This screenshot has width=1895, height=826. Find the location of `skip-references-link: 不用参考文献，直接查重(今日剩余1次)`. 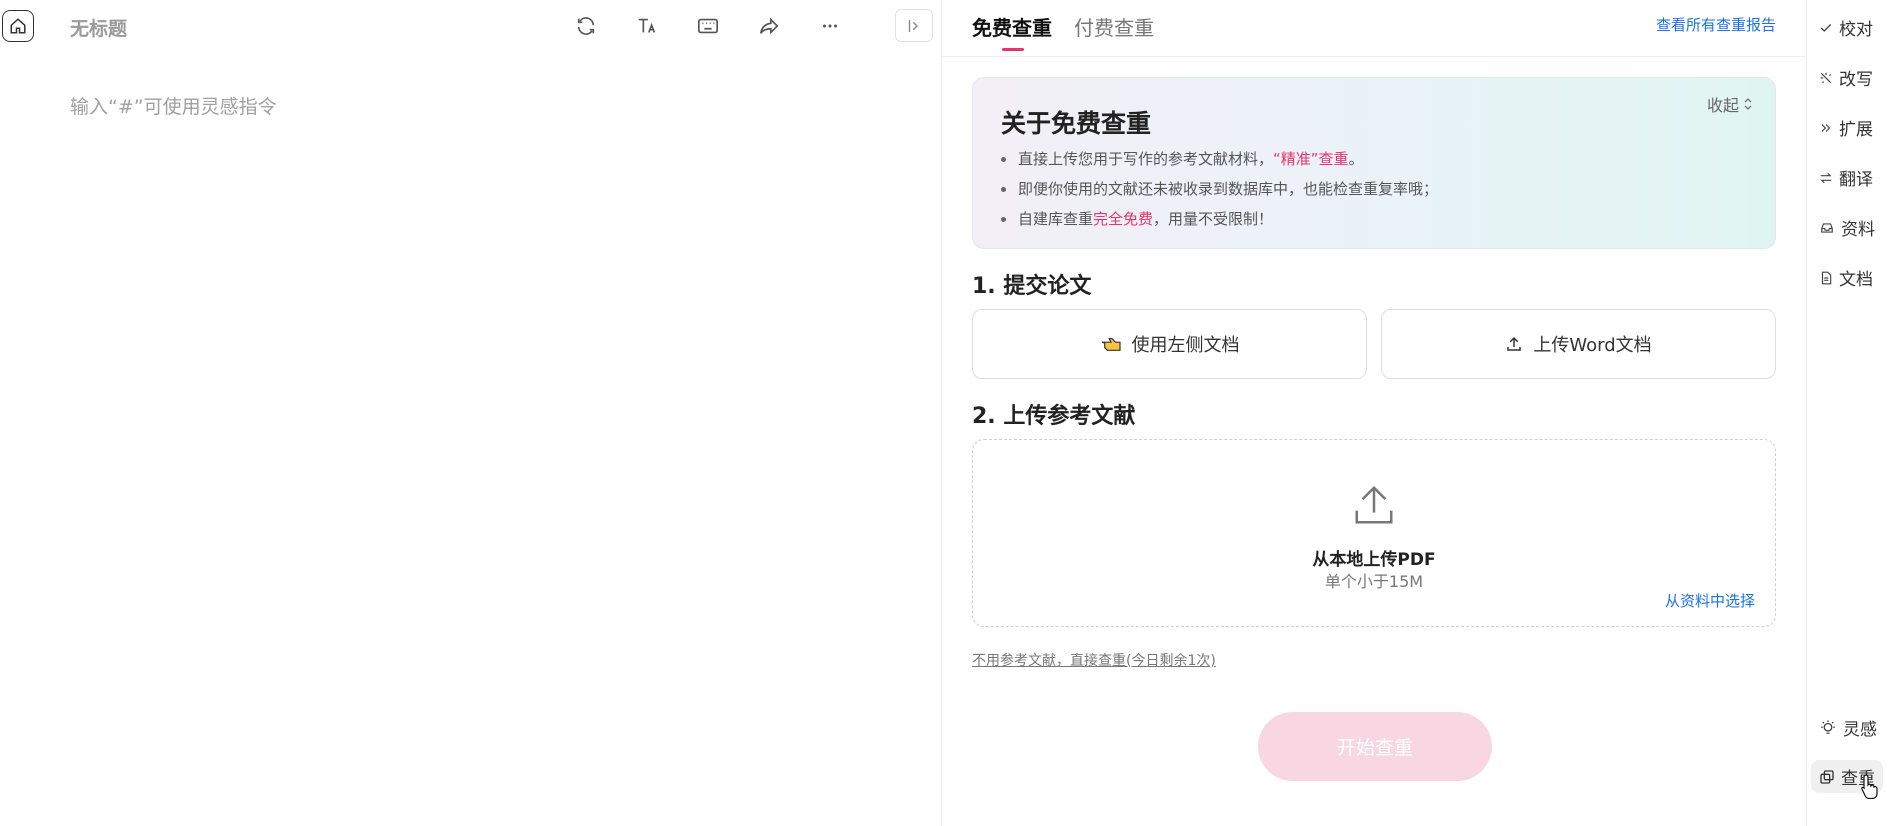

skip-references-link: 不用参考文献，直接查重(今日剩余1次) is located at coordinates (1094, 660).